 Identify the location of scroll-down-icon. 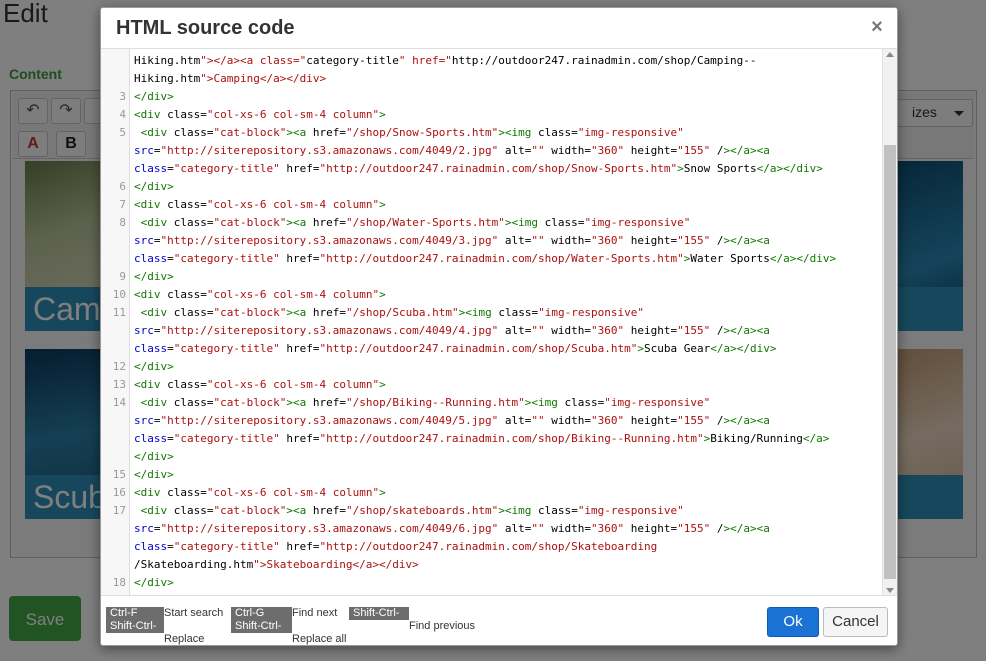
(890, 590).